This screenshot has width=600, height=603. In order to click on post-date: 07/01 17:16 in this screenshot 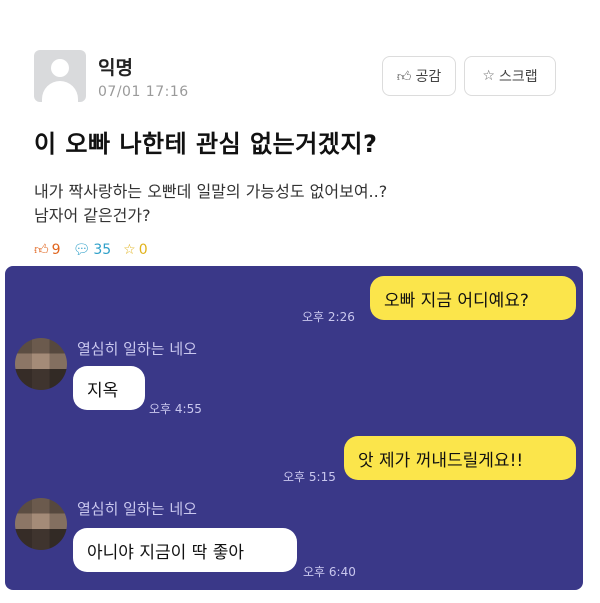, I will do `click(143, 92)`.